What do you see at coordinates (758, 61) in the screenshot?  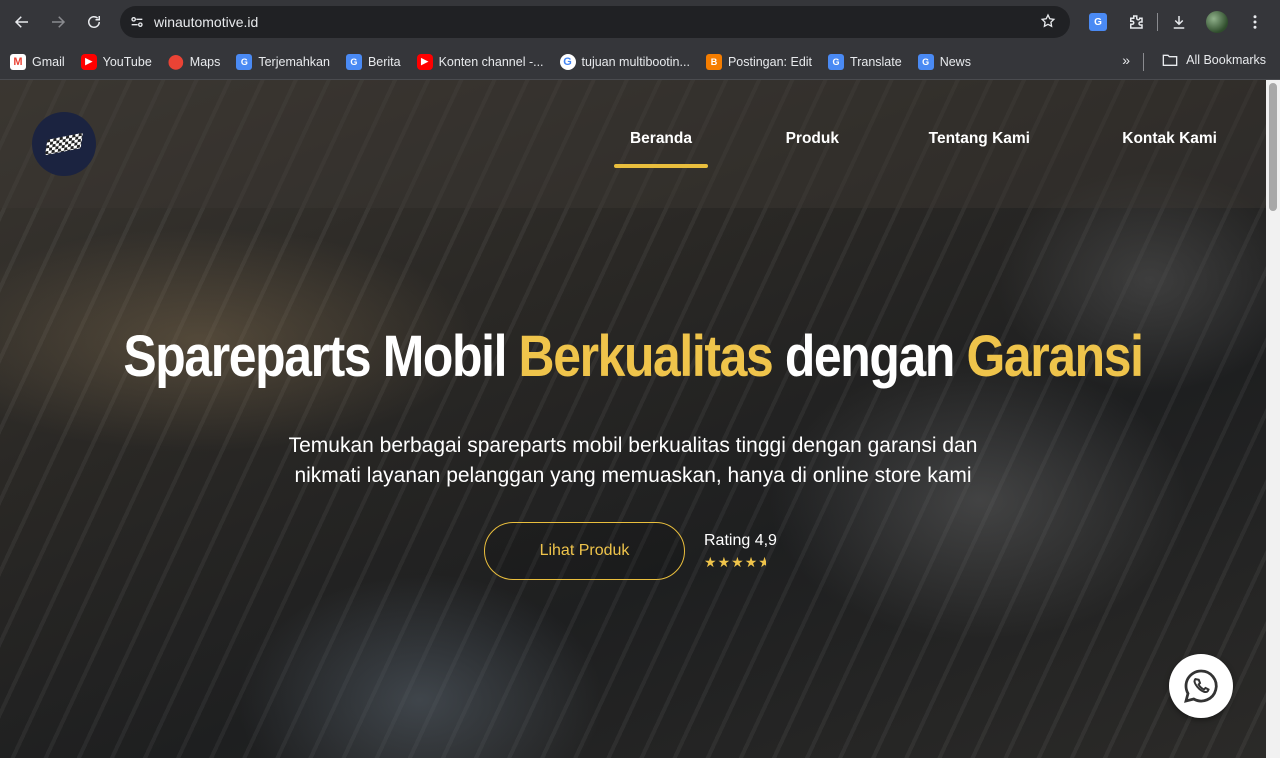 I see `bookmark-postingan-edit: B Postingan: Edit` at bounding box center [758, 61].